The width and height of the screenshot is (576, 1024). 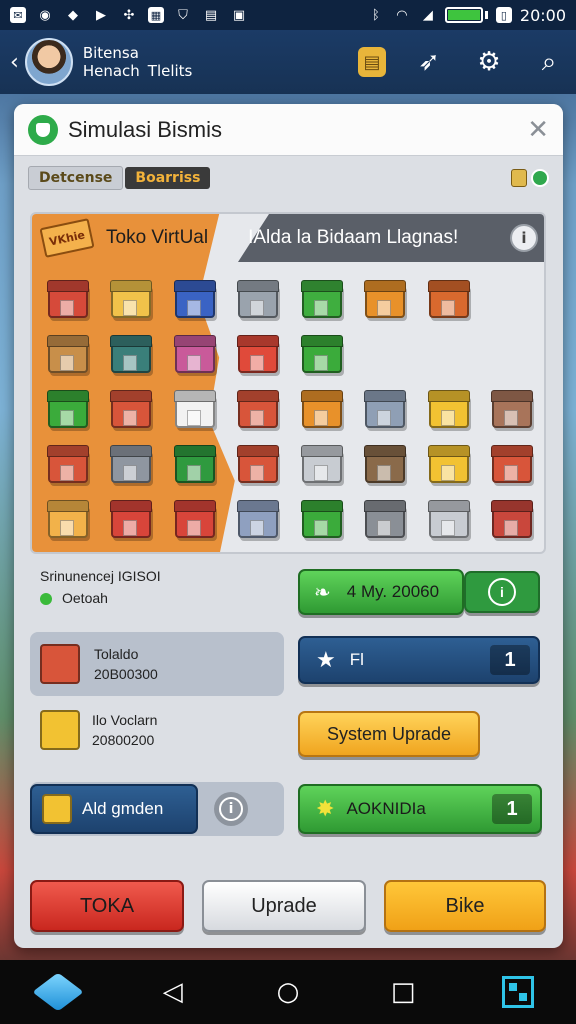 I want to click on system-nav-bar: ◁ ○ □, so click(x=288, y=992).